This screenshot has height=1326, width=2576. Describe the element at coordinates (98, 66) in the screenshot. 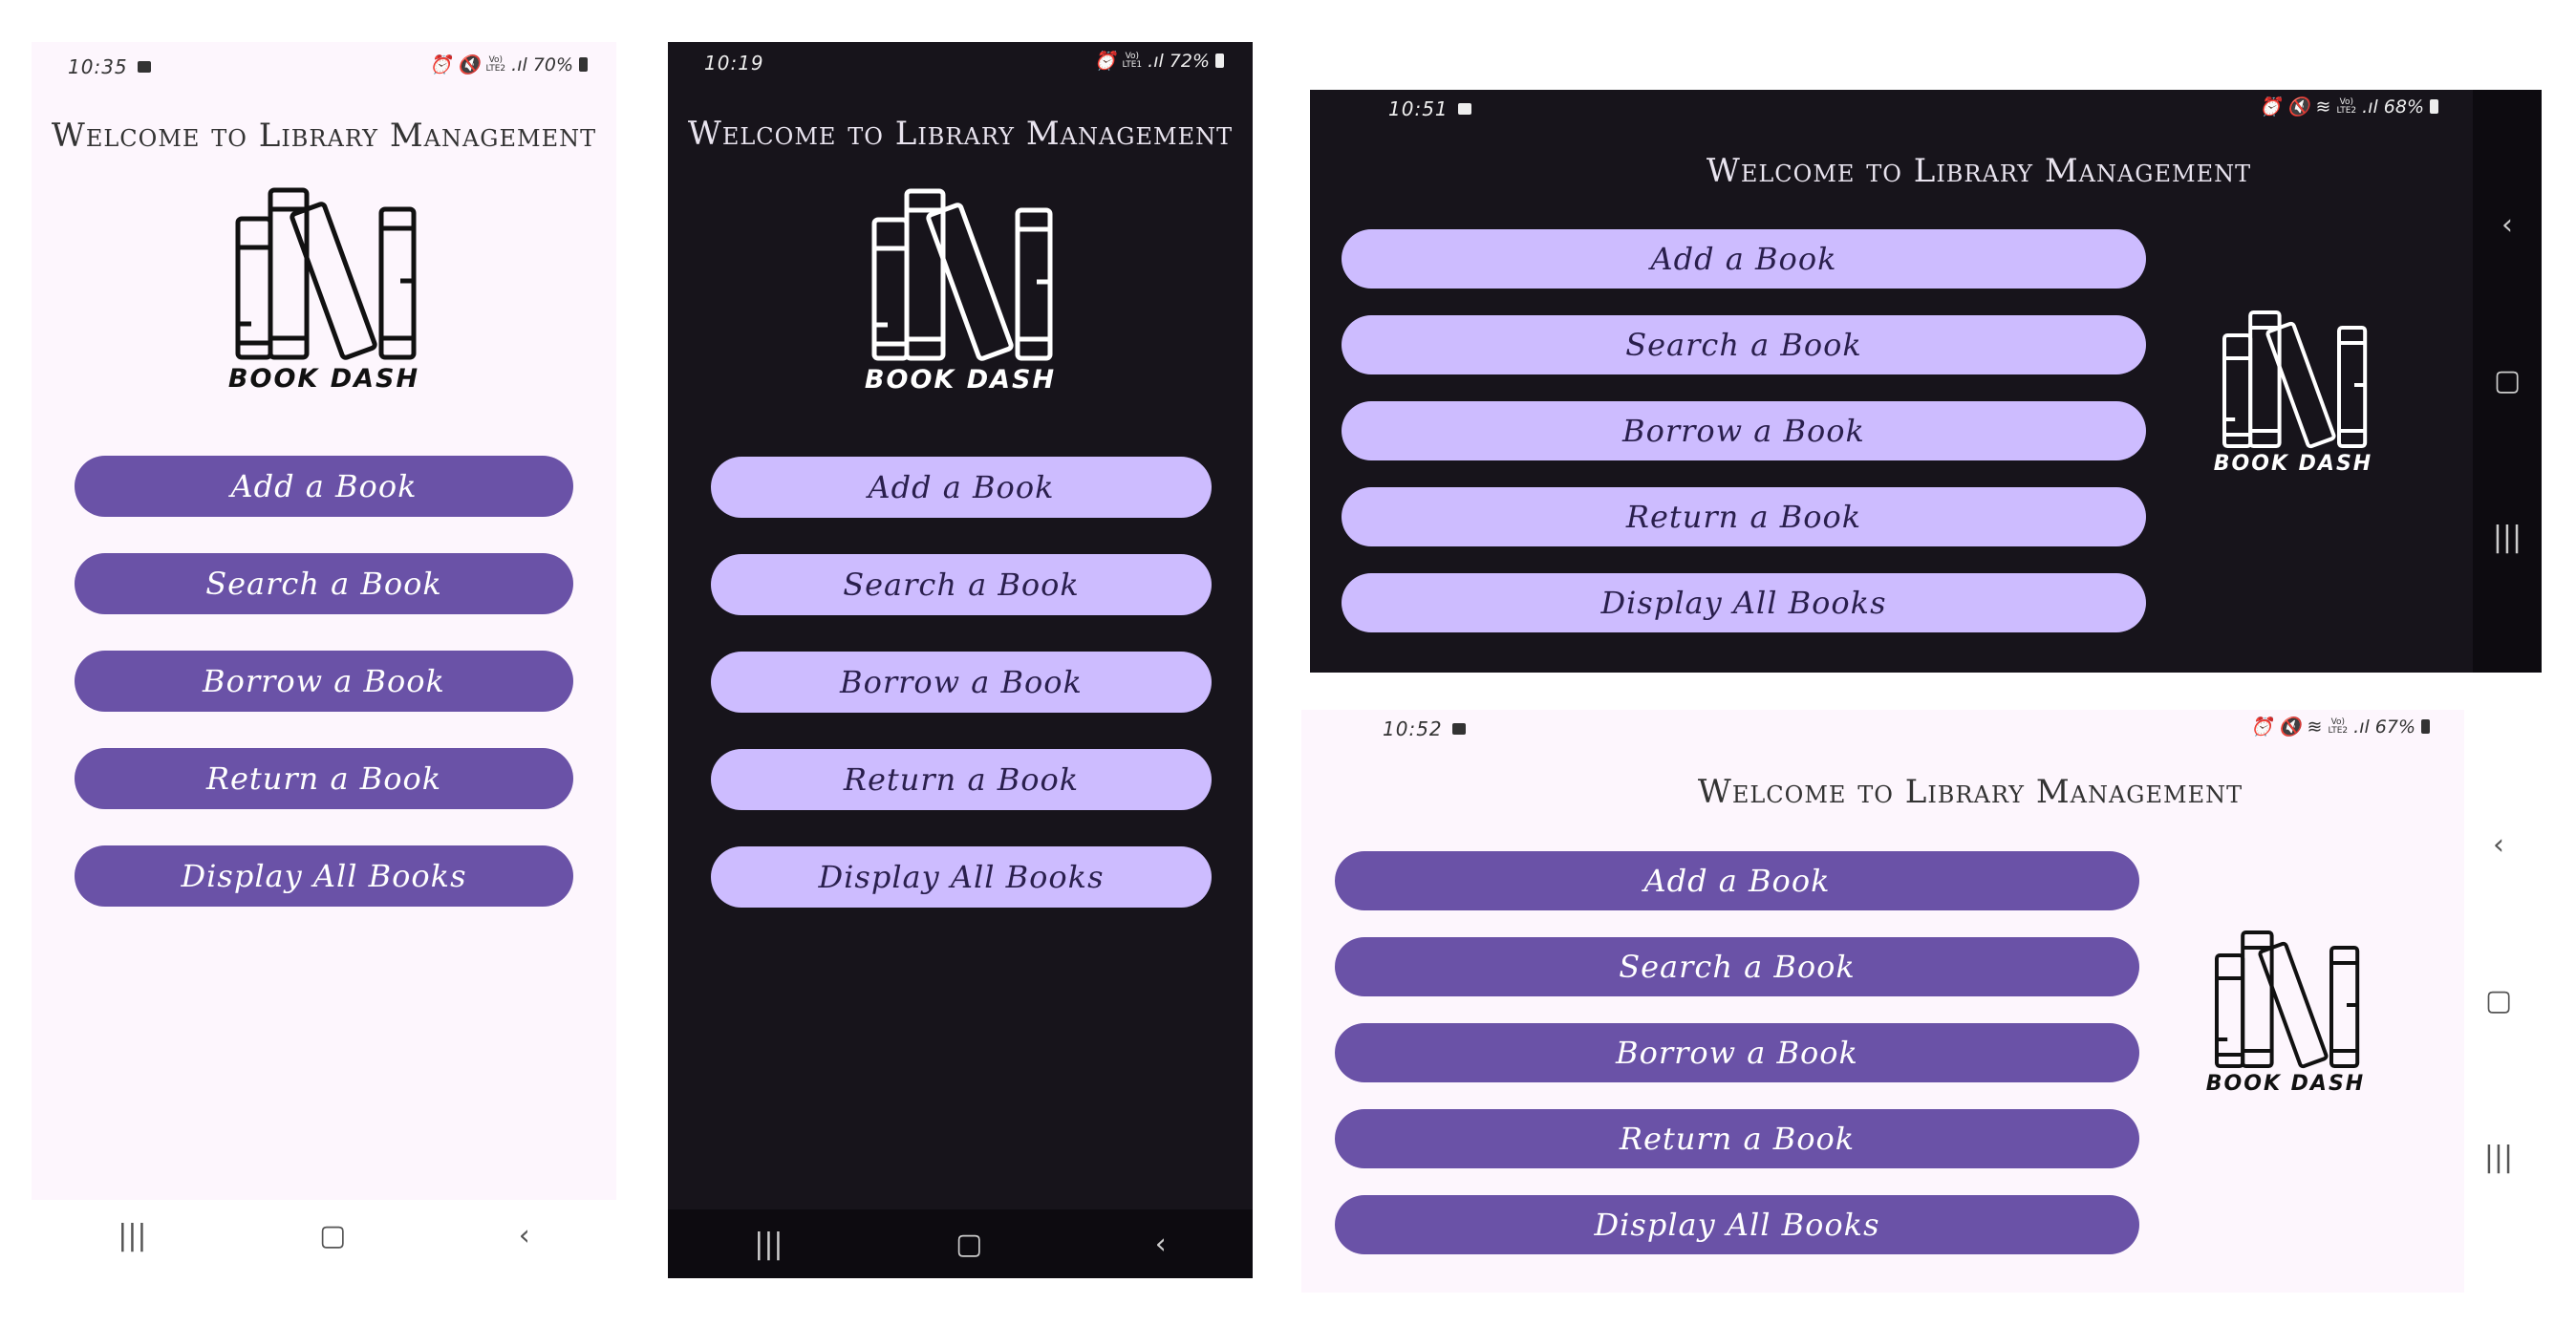

I see `status-time: 10:35` at that location.